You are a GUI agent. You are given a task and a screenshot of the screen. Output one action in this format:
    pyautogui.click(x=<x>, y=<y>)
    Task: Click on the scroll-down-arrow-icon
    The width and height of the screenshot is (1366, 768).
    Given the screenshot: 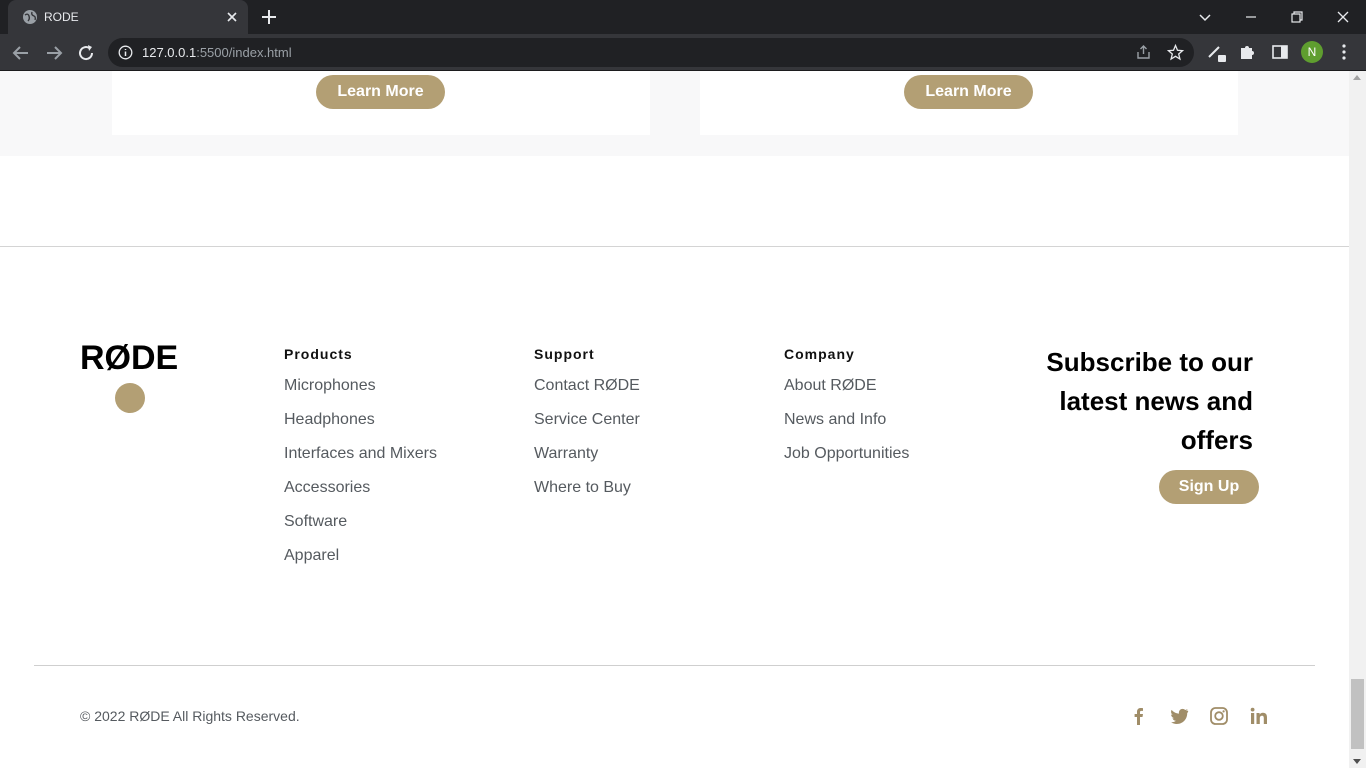 What is the action you would take?
    pyautogui.click(x=1357, y=761)
    